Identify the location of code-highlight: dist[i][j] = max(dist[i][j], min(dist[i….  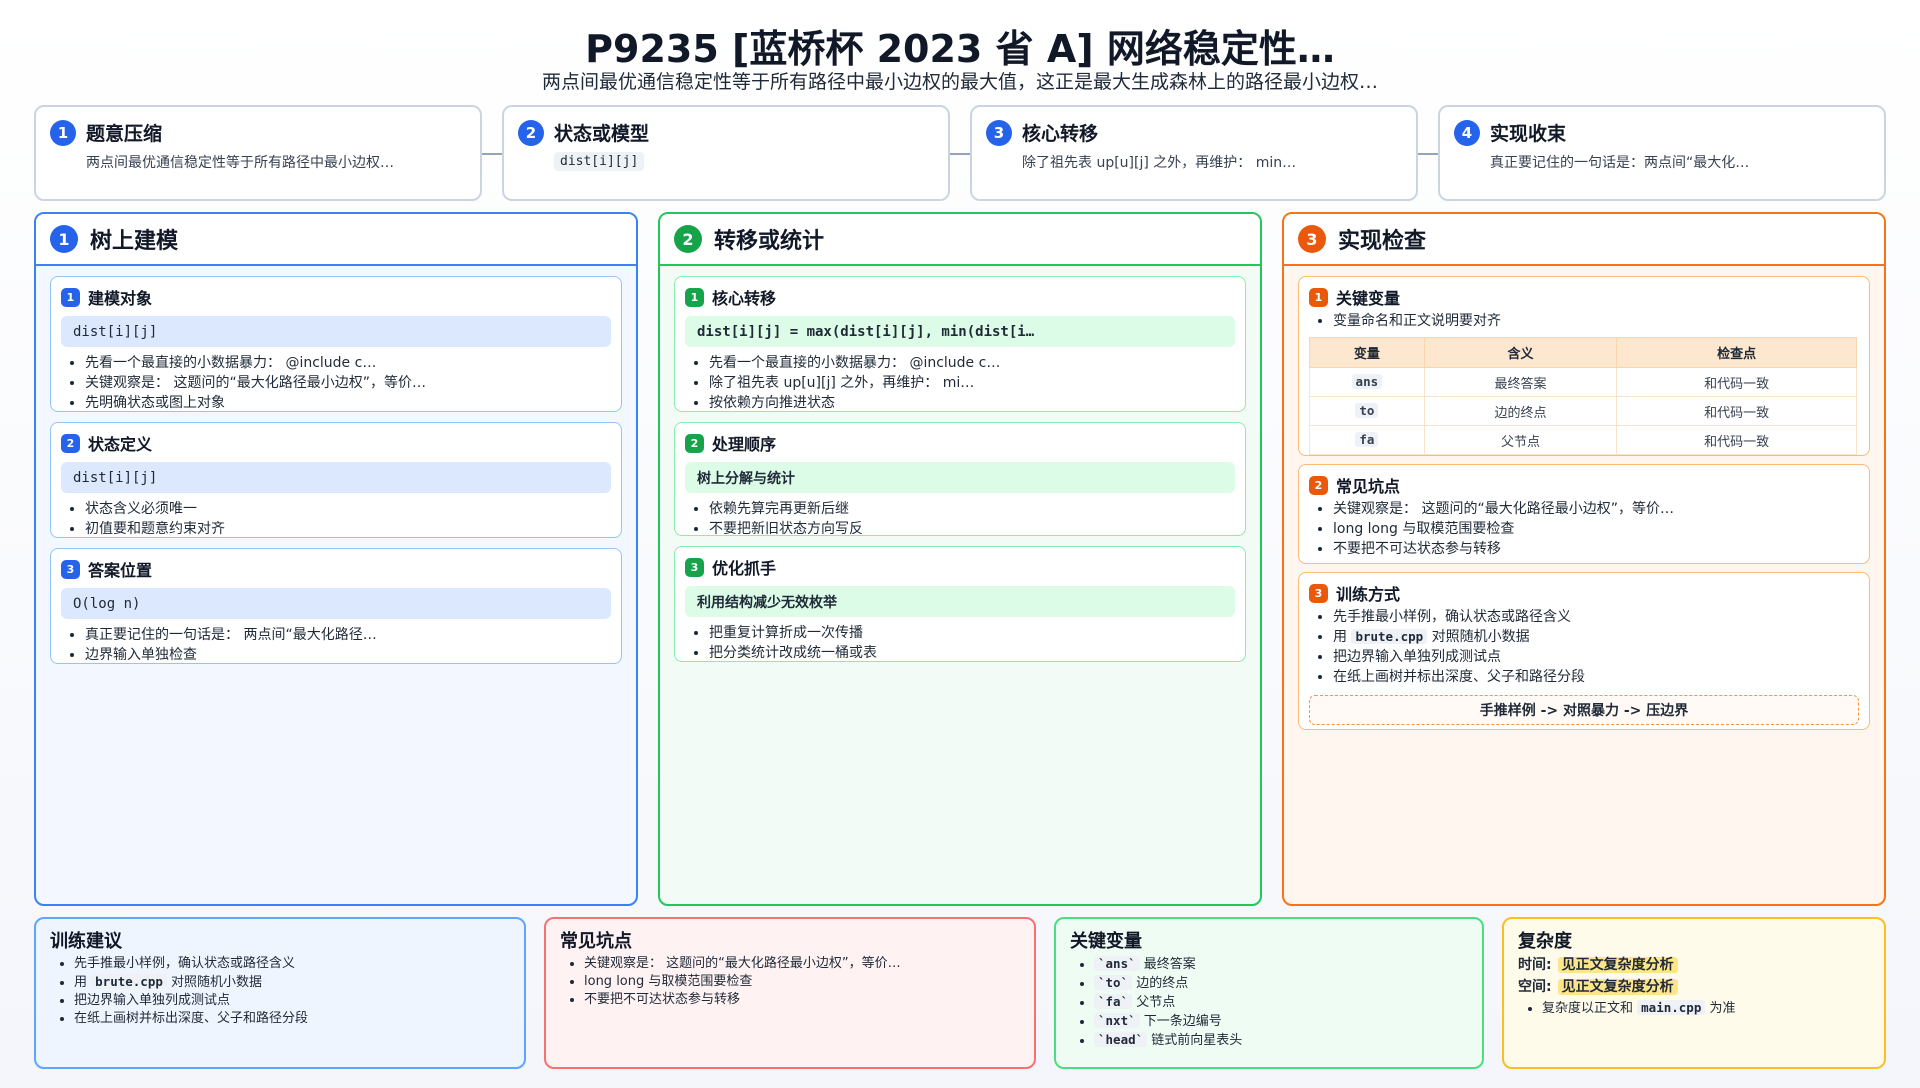
(960, 331).